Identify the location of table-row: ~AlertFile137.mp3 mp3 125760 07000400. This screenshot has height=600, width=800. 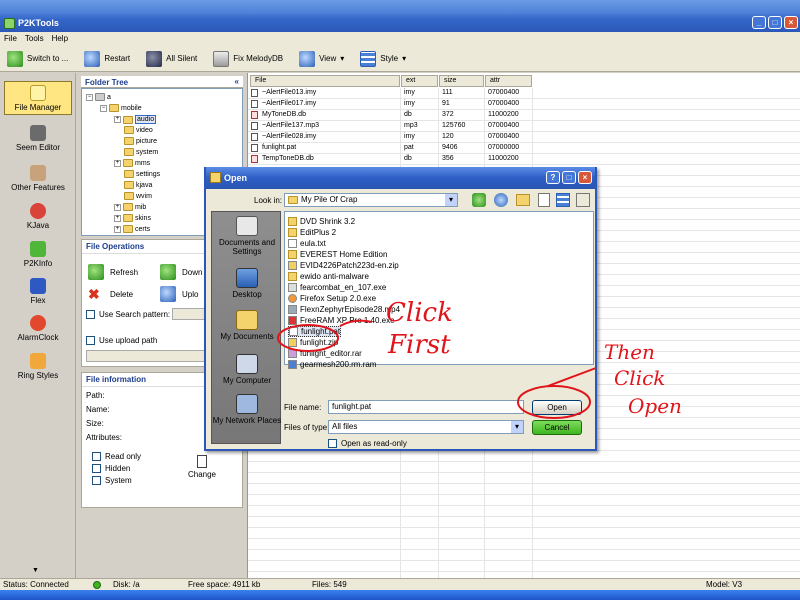
(390, 126).